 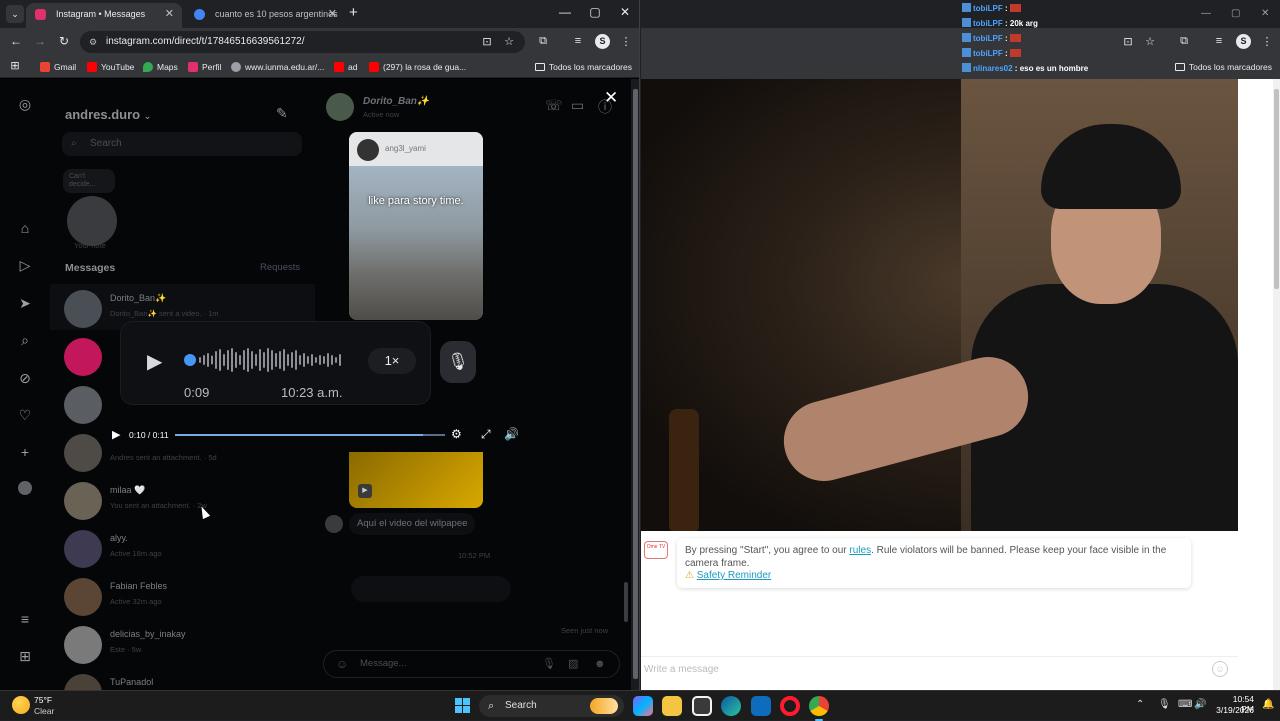 What do you see at coordinates (456, 434) in the screenshot?
I see `settings-gear-icon: ⚙` at bounding box center [456, 434].